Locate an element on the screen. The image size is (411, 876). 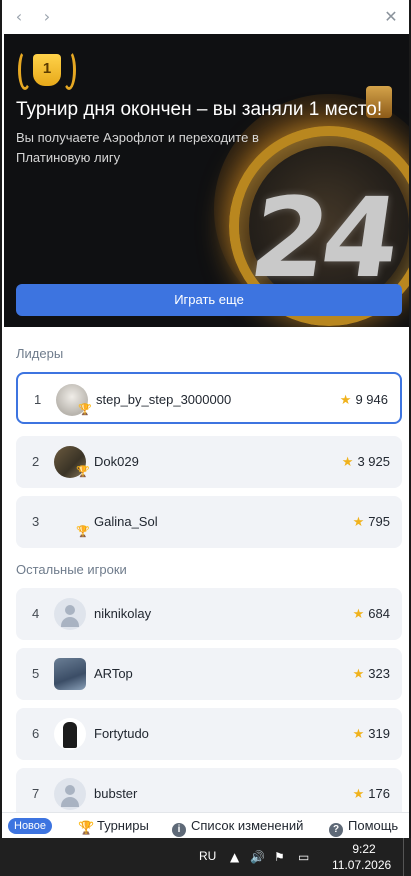
top-bar: ‹ › ✕ is located at coordinates (205, 17).